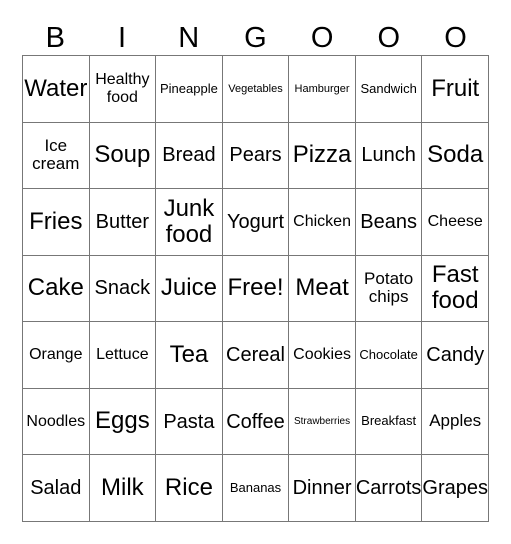 This screenshot has height=544, width=511. I want to click on bingo-cell: Breakfast, so click(389, 422).